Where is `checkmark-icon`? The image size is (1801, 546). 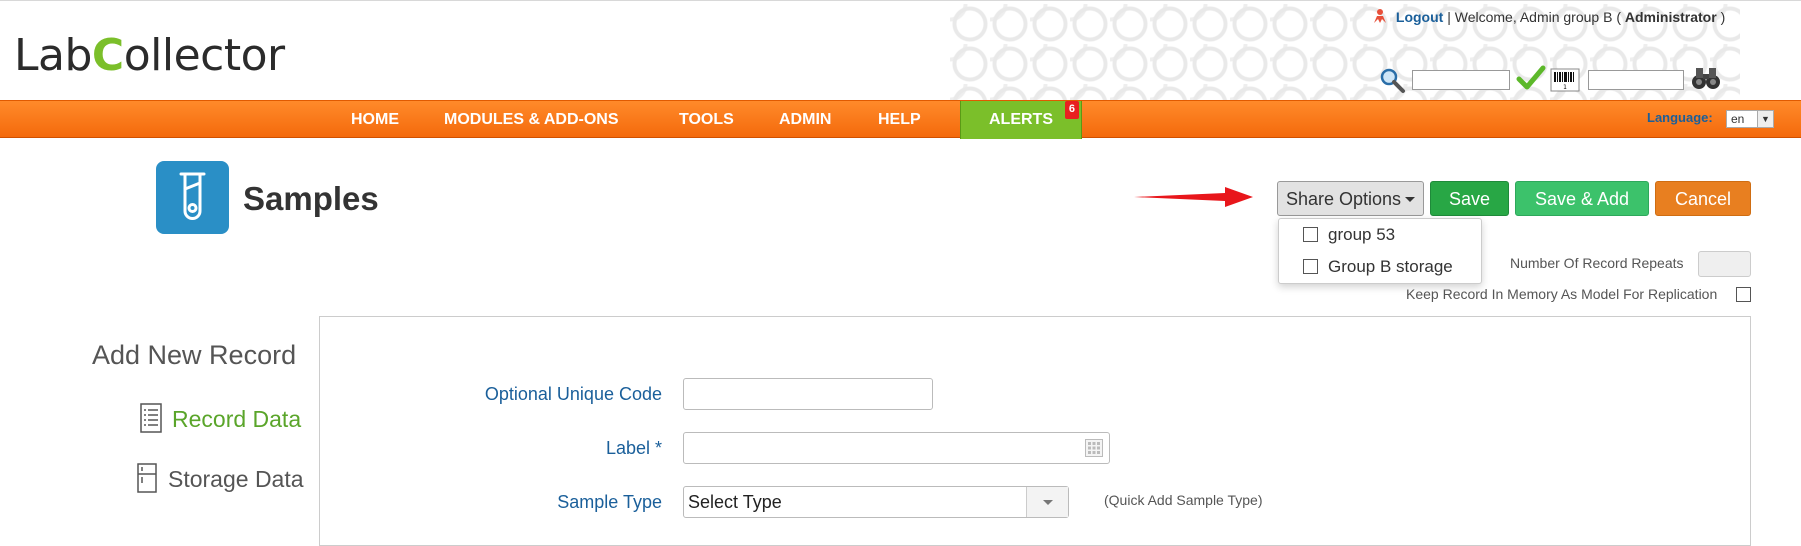 checkmark-icon is located at coordinates (1531, 80).